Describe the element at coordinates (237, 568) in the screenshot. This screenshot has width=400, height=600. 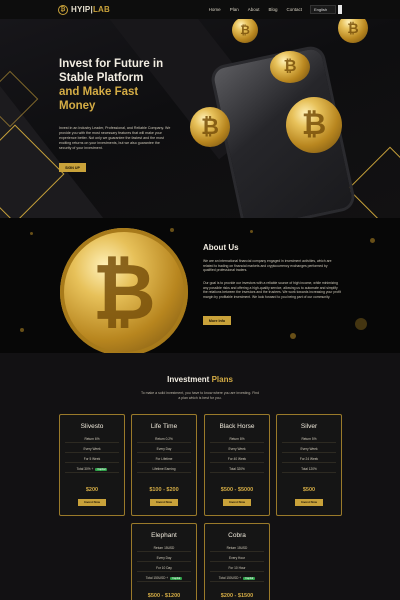
I see `plan-feature: For 10 Hour` at that location.